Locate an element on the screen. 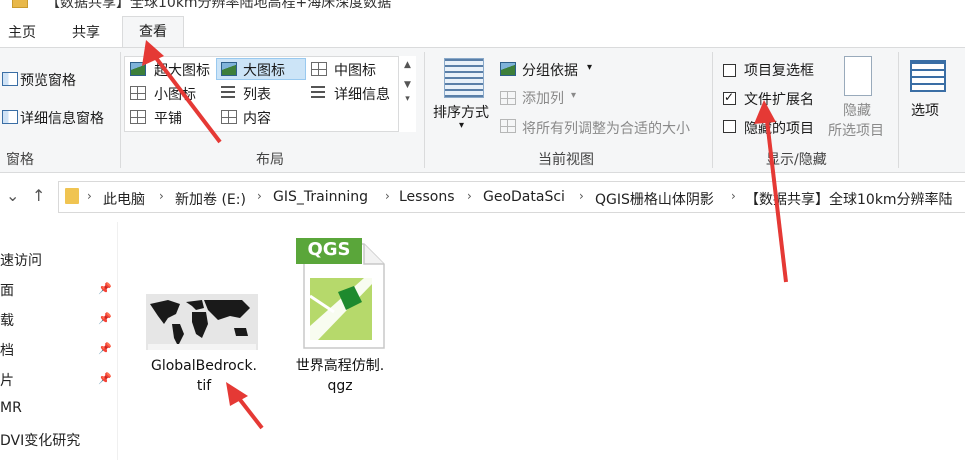  add-column-icon is located at coordinates (508, 98).